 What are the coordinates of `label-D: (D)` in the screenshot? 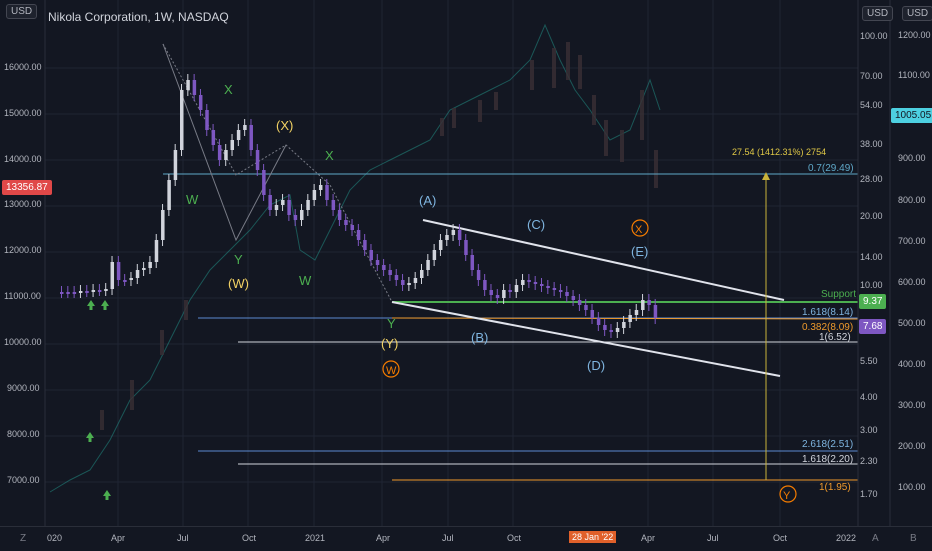 It's located at (596, 365).